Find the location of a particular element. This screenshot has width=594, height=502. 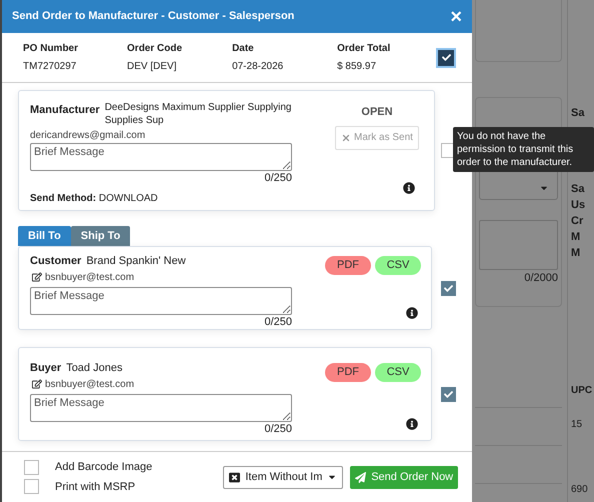

recipient-name: Brand Spankin' New is located at coordinates (136, 261).